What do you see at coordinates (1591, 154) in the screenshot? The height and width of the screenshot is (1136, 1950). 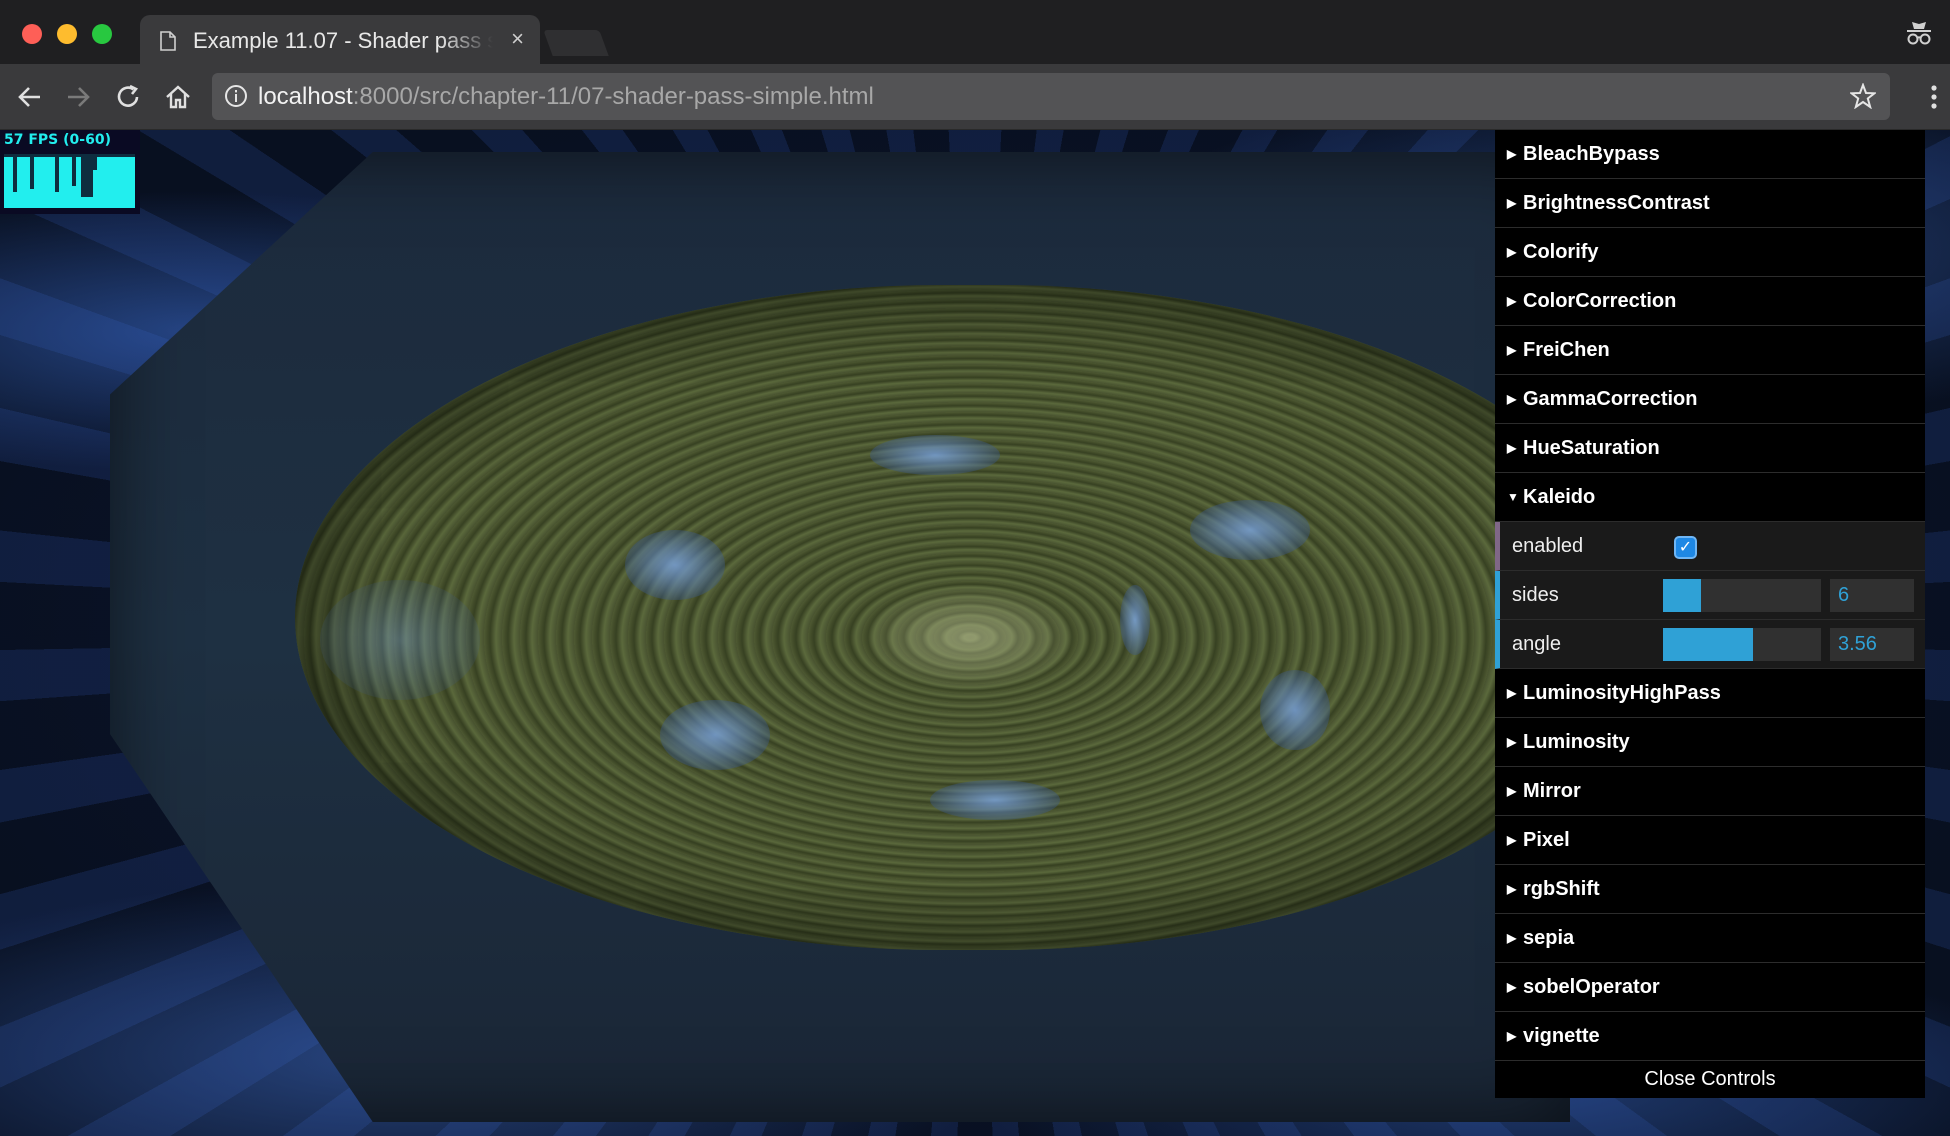 I see `folder-label: BleachBypass` at bounding box center [1591, 154].